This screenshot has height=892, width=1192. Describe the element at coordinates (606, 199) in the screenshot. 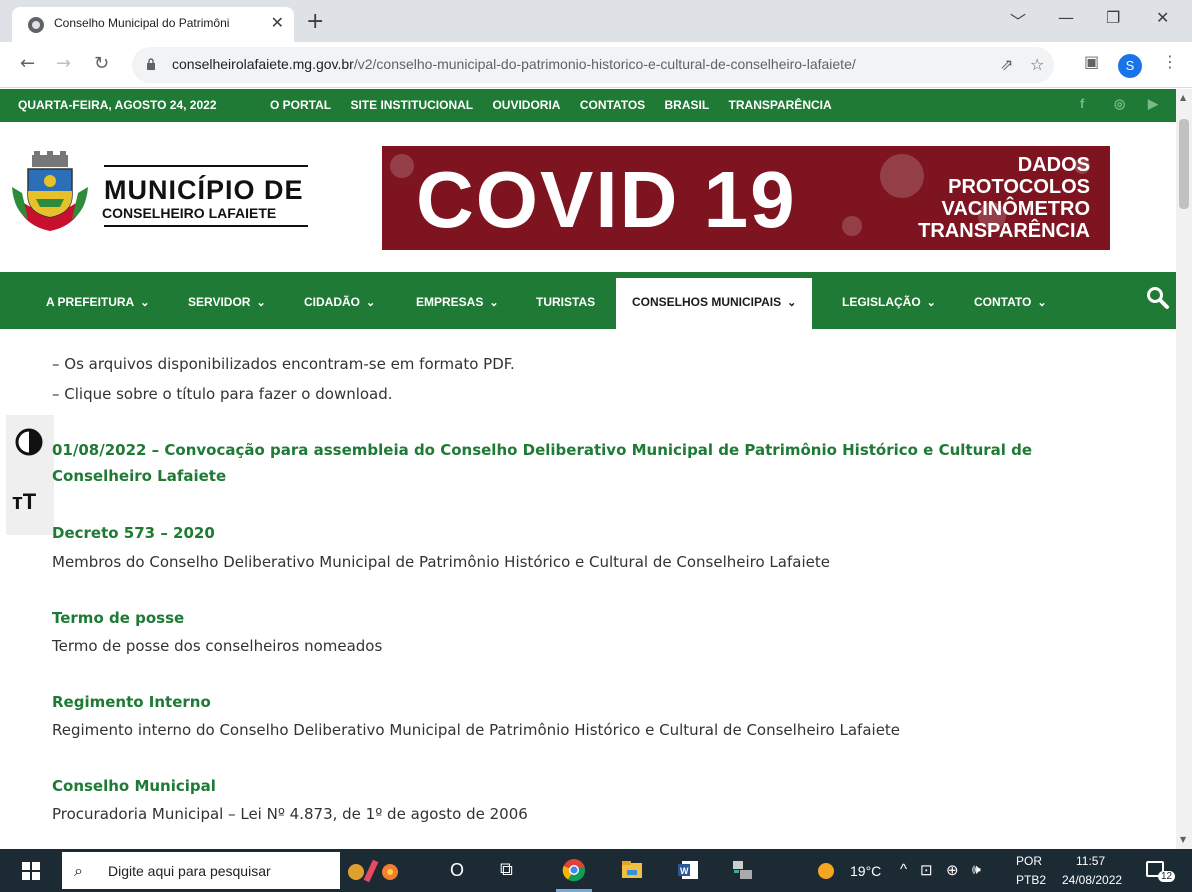

I see `covid-headline: COVID 19` at that location.